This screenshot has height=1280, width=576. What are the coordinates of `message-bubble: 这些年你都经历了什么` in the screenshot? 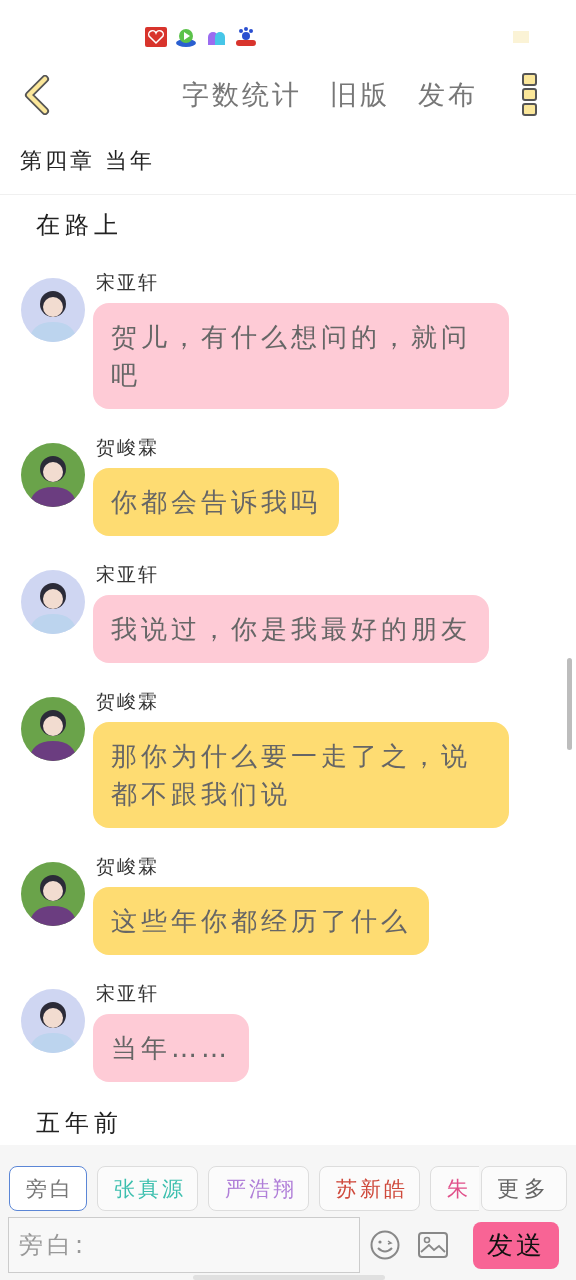 It's located at (261, 921).